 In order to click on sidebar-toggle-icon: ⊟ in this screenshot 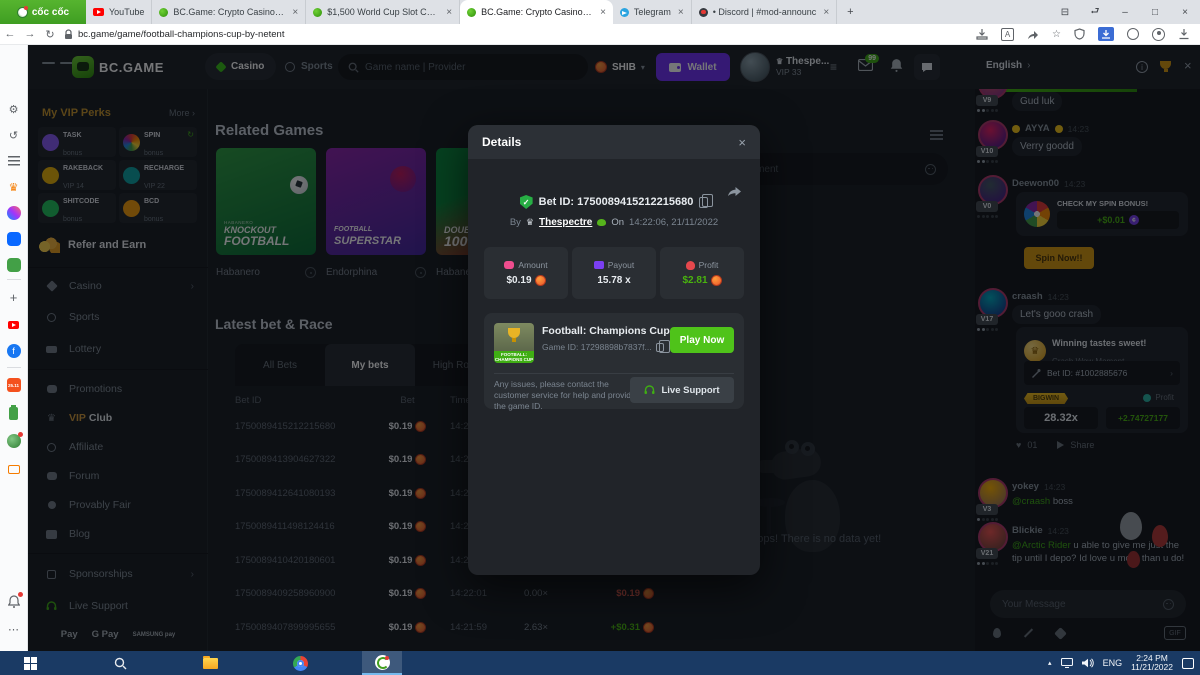, I will do `click(1065, 12)`.